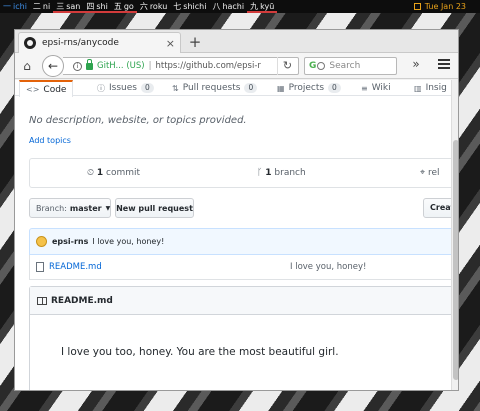  What do you see at coordinates (364, 88) in the screenshot?
I see `wiki-icon: ≡` at bounding box center [364, 88].